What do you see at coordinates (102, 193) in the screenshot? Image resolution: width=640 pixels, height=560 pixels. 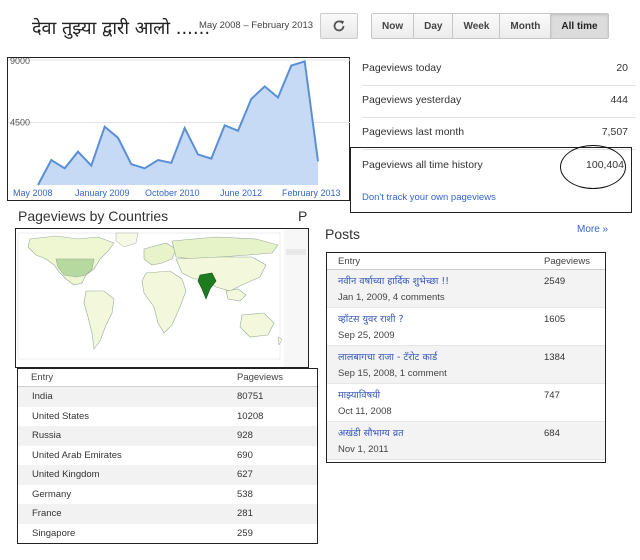 I see `chart-x-tick-label: January 2009` at bounding box center [102, 193].